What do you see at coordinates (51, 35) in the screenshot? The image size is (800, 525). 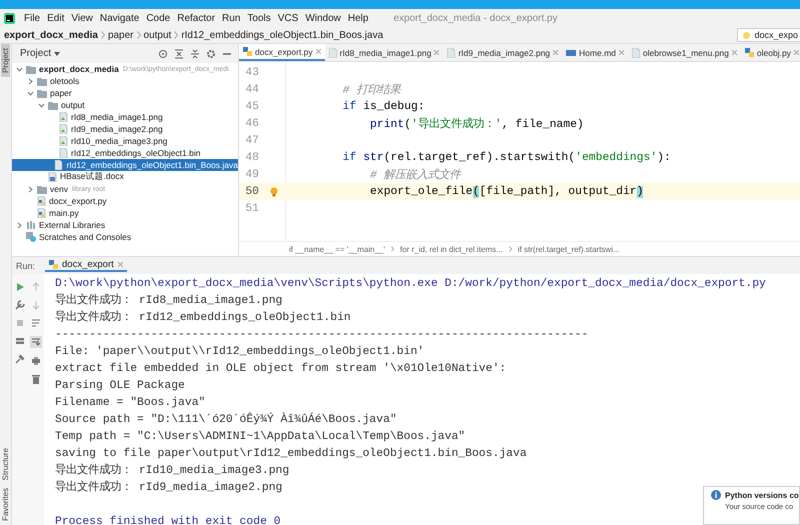 I see `breadcrumb-item: export_docx_media` at bounding box center [51, 35].